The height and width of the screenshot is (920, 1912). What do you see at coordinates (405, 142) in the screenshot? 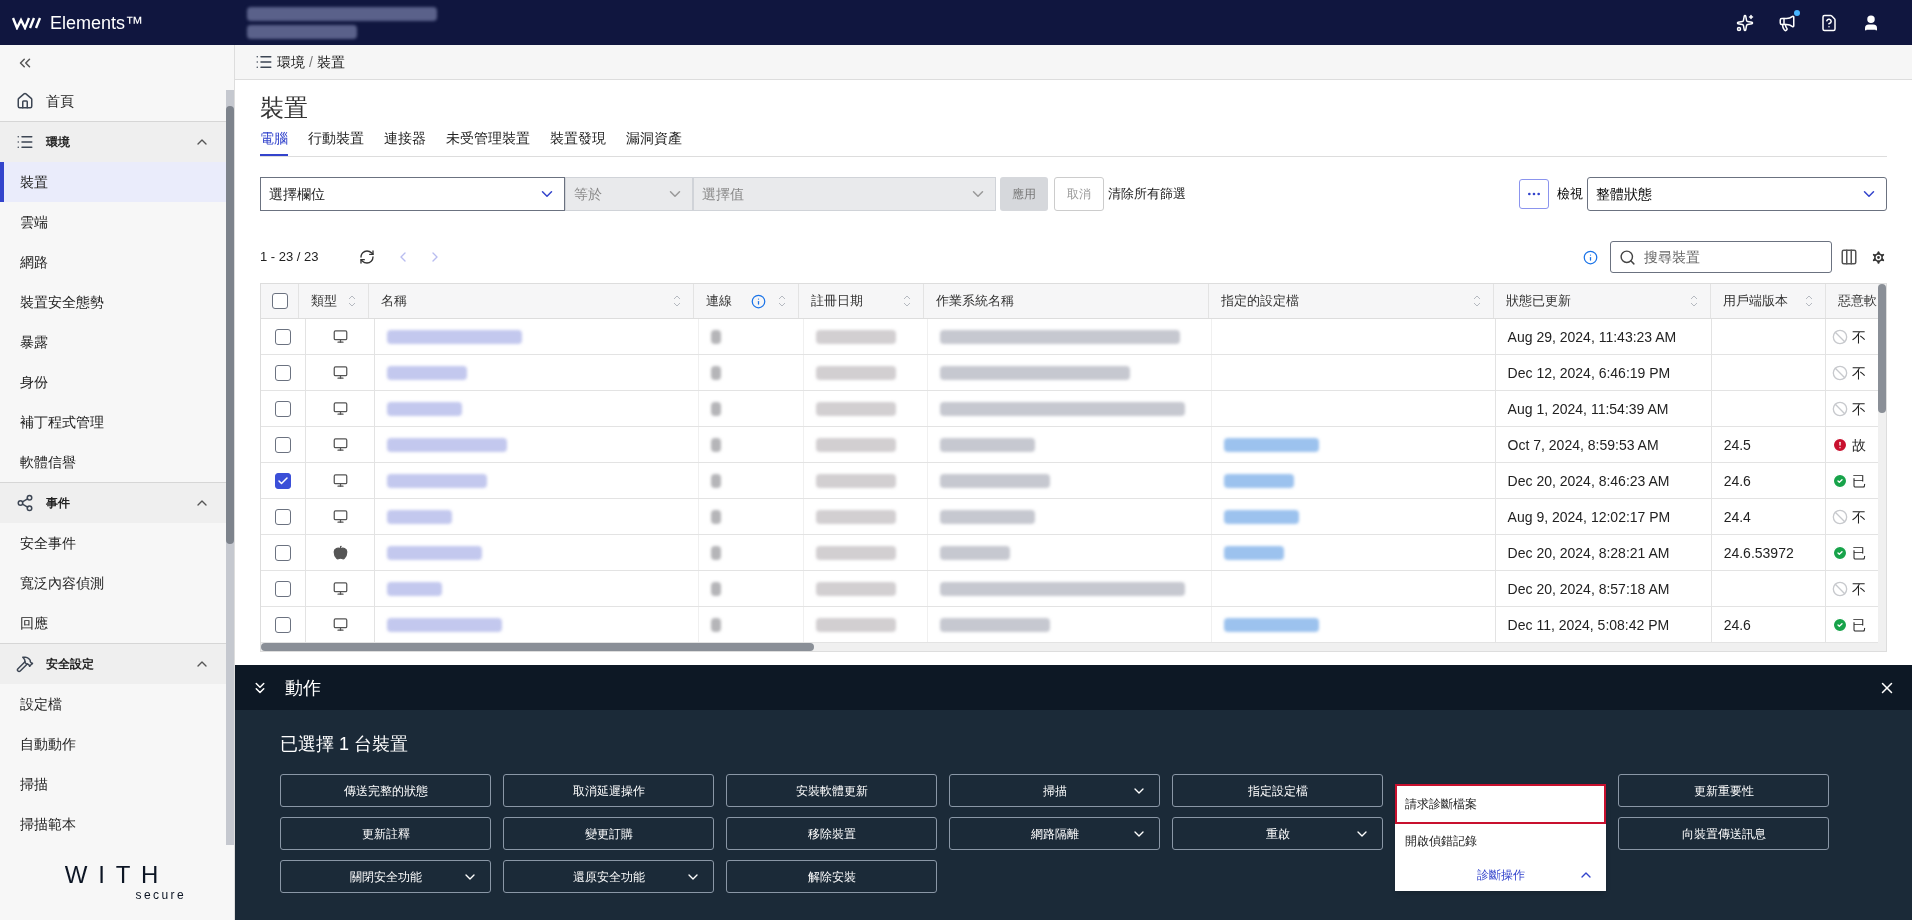
I see `tab: 連接器` at bounding box center [405, 142].